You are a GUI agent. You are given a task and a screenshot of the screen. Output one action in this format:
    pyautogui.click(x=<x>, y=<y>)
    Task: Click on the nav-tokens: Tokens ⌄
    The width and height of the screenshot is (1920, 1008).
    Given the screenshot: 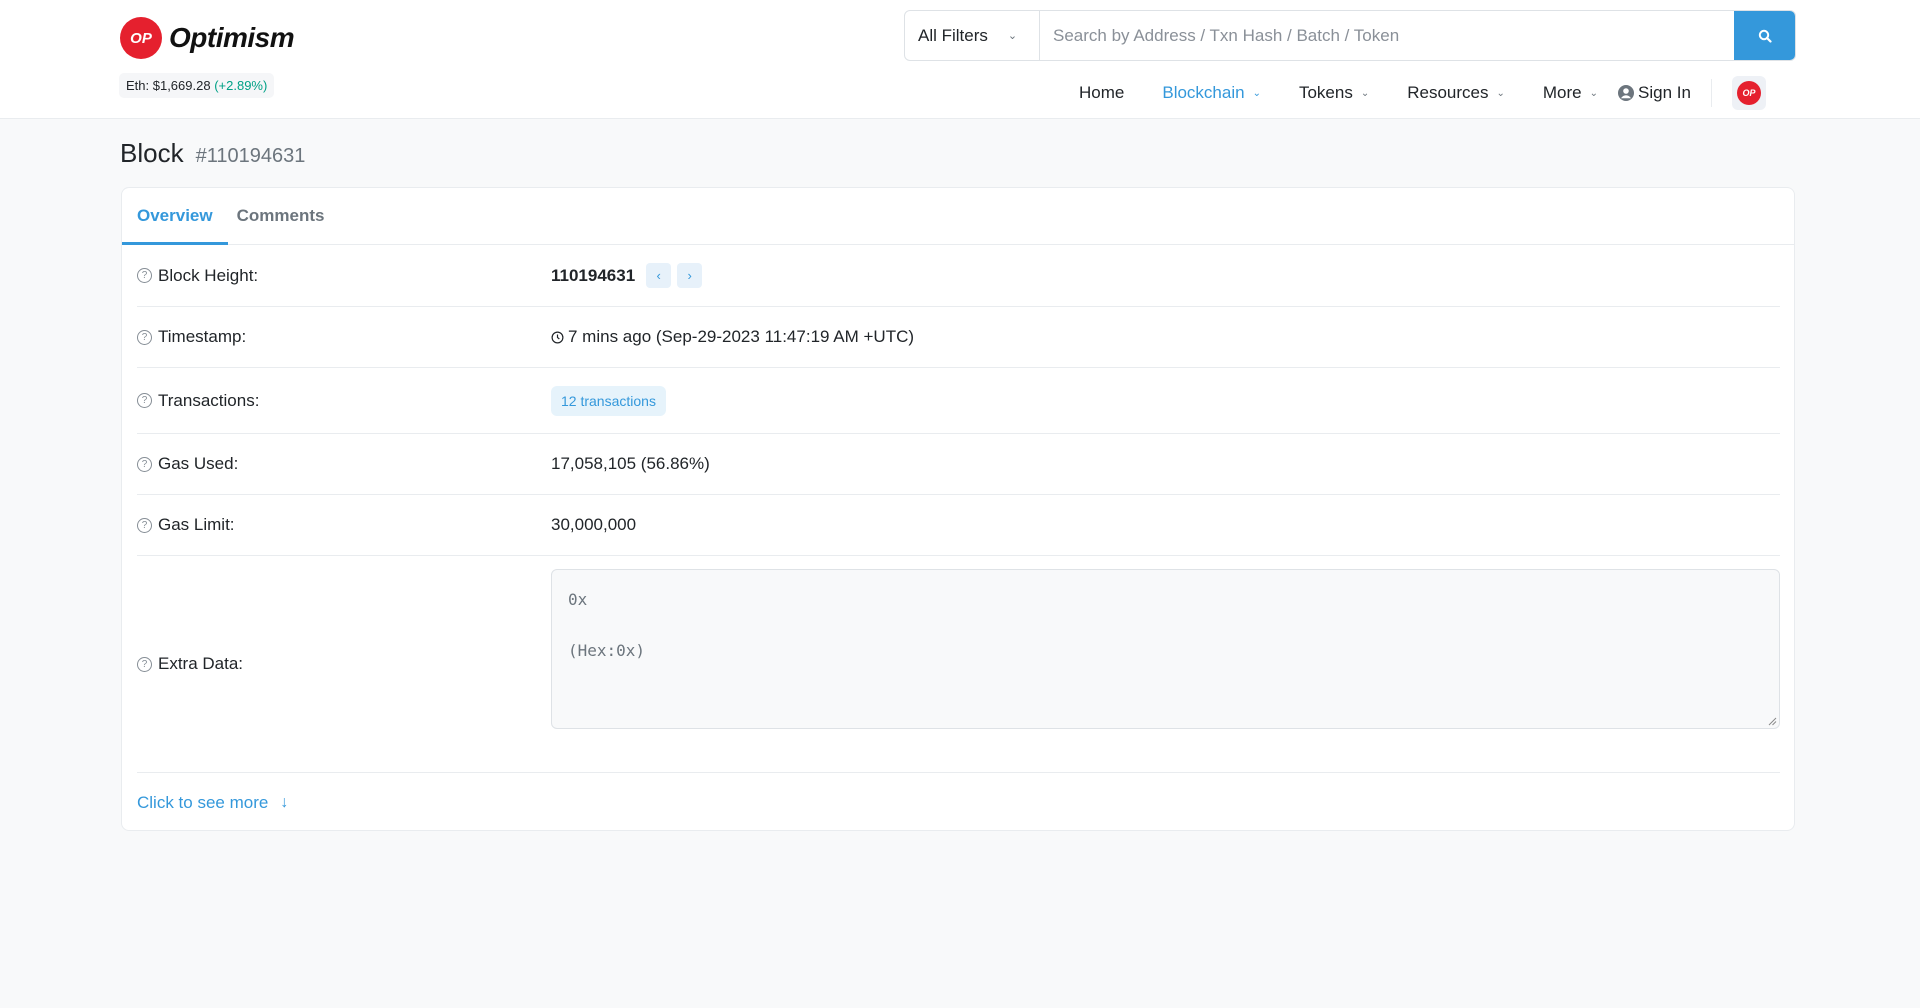 What is the action you would take?
    pyautogui.click(x=1334, y=93)
    